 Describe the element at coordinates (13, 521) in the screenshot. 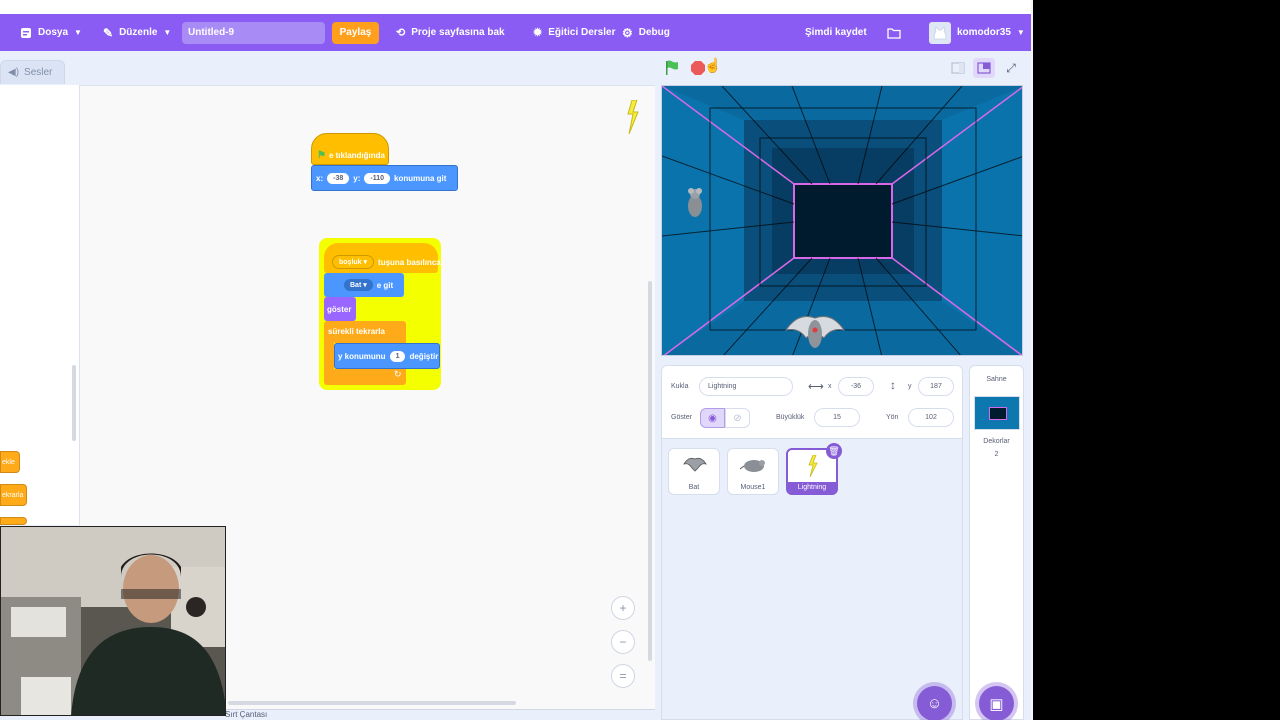

I see `palette-block` at that location.